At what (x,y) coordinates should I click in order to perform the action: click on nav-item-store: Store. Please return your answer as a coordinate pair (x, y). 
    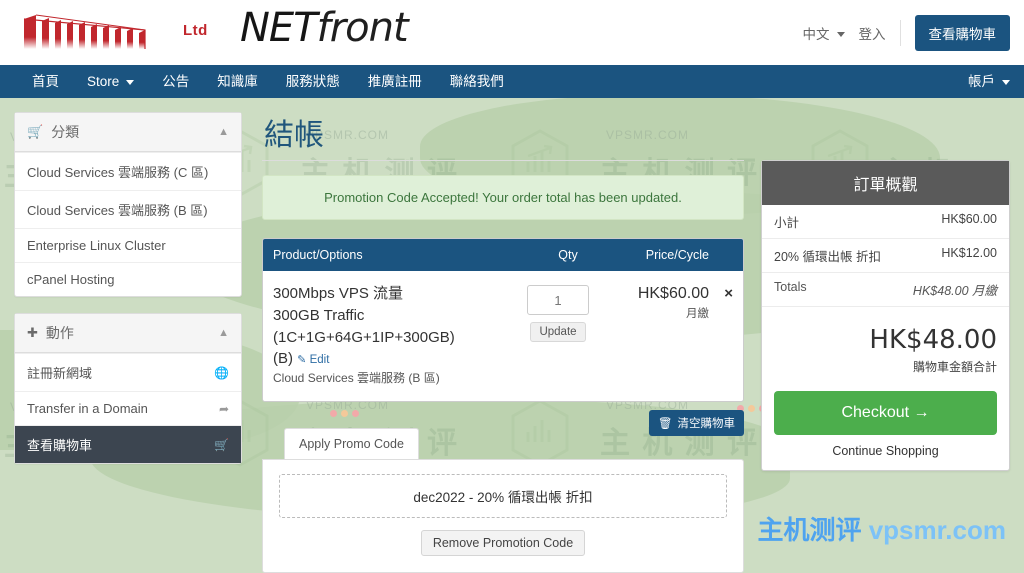
    Looking at the image, I should click on (110, 81).